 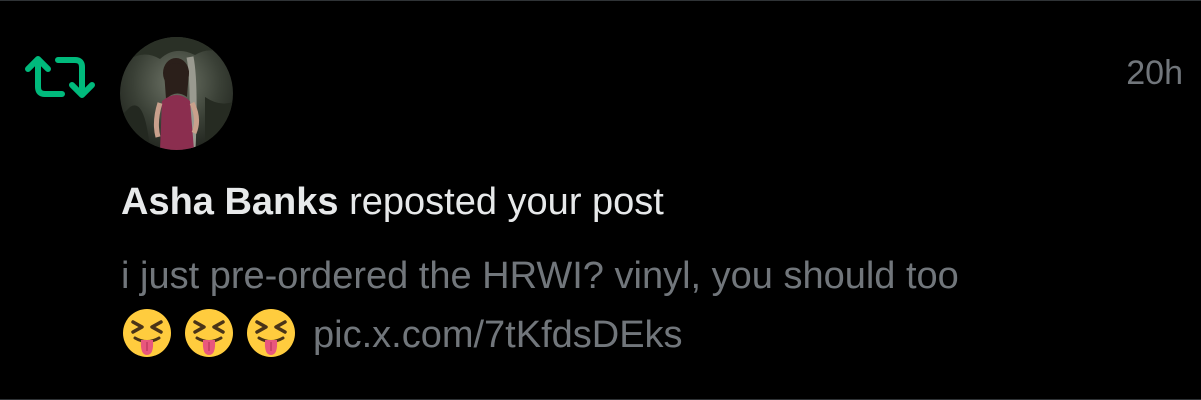 I want to click on user-name-link: Asha Banks, so click(x=230, y=202).